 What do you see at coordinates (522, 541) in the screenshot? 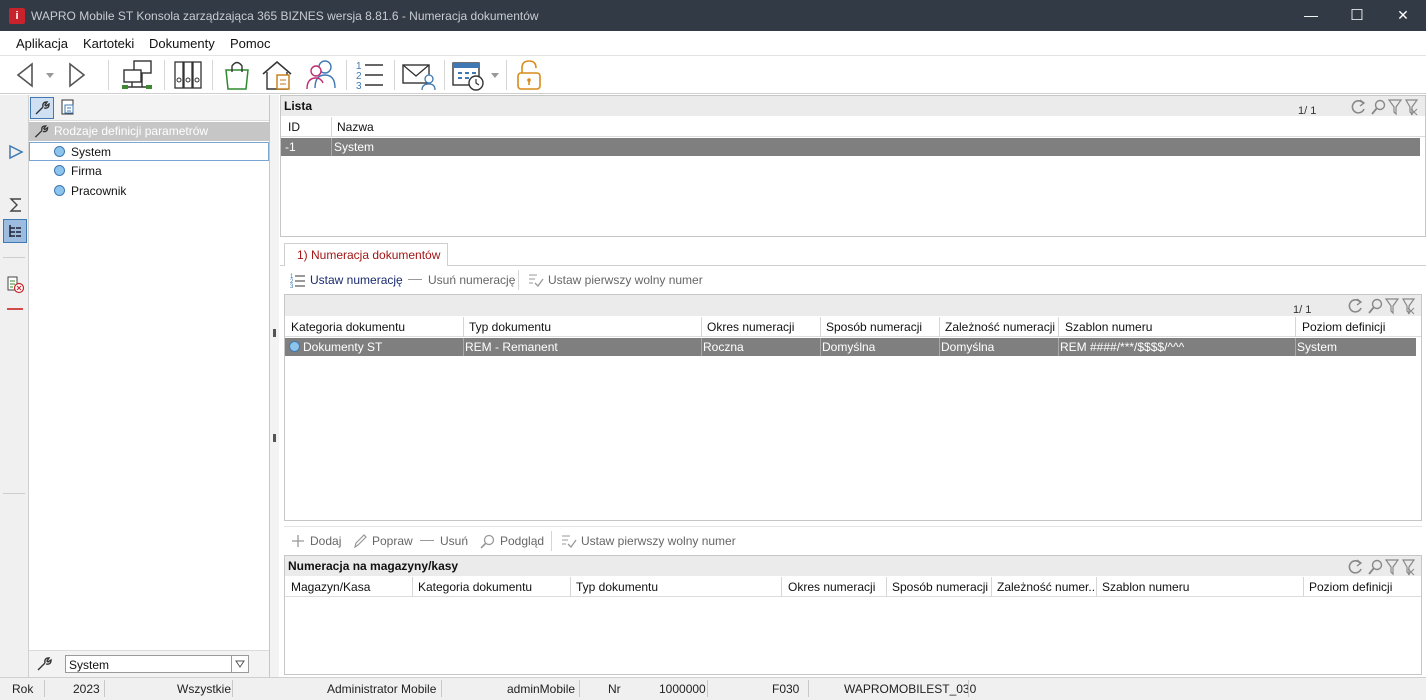
I see `preview-label: Podgląd` at bounding box center [522, 541].